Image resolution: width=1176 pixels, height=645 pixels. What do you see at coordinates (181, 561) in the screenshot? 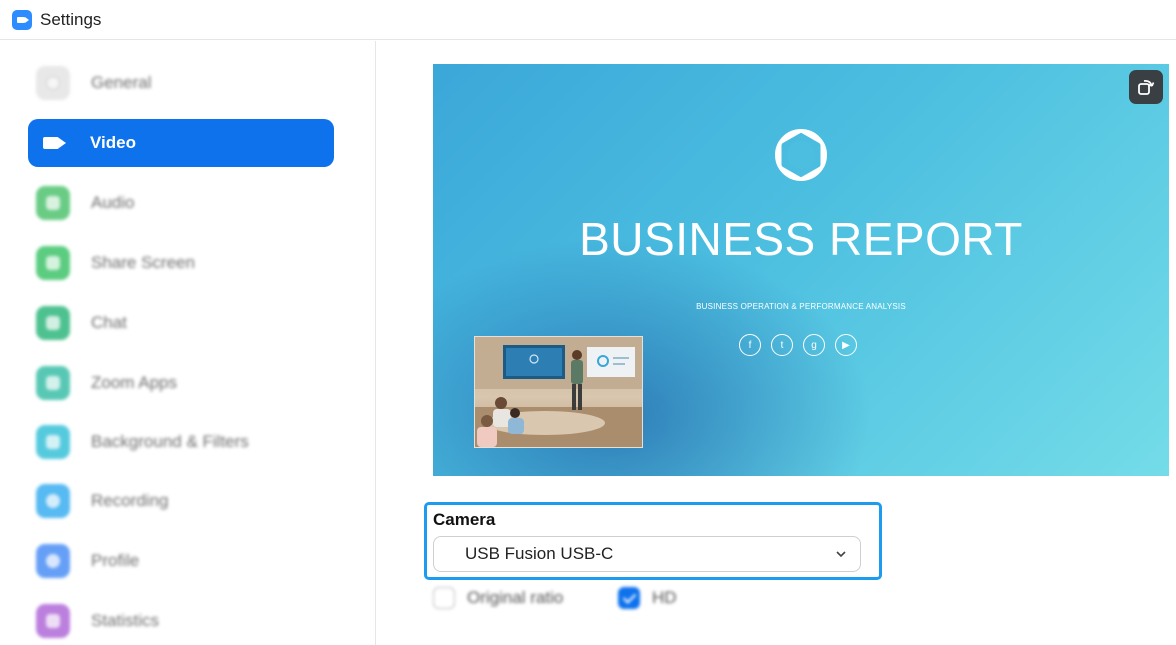
I see `sidebar-item-profile: Profile` at bounding box center [181, 561].